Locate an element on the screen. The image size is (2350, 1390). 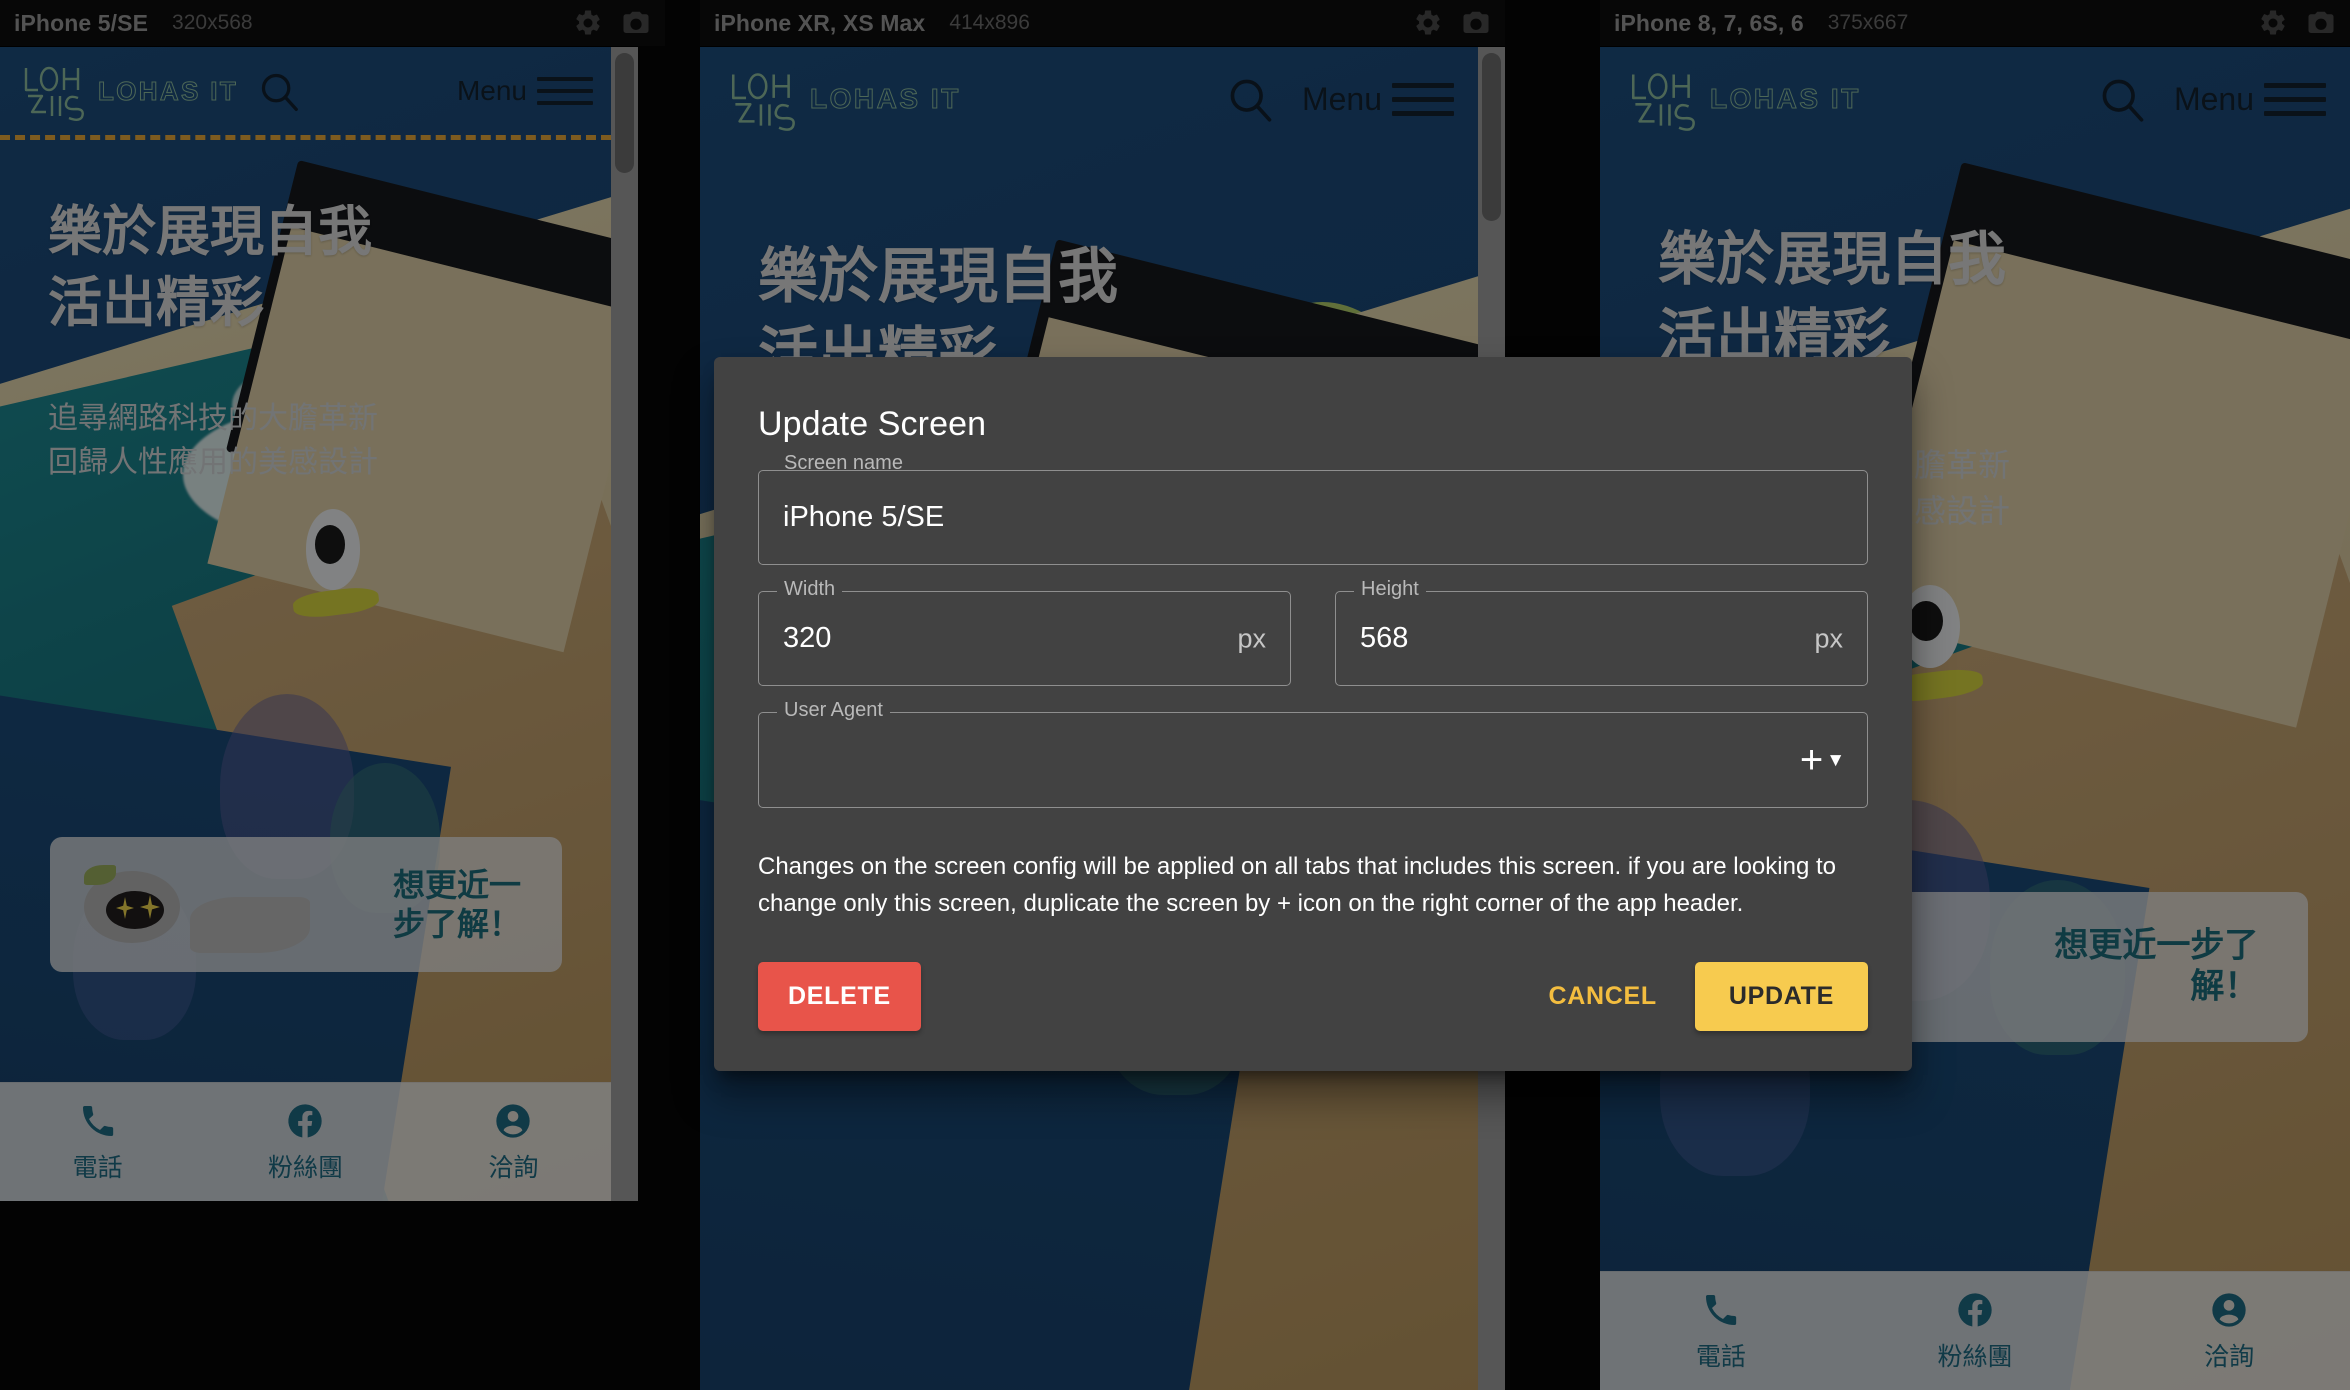
user-agent-input is located at coordinates (1313, 759).